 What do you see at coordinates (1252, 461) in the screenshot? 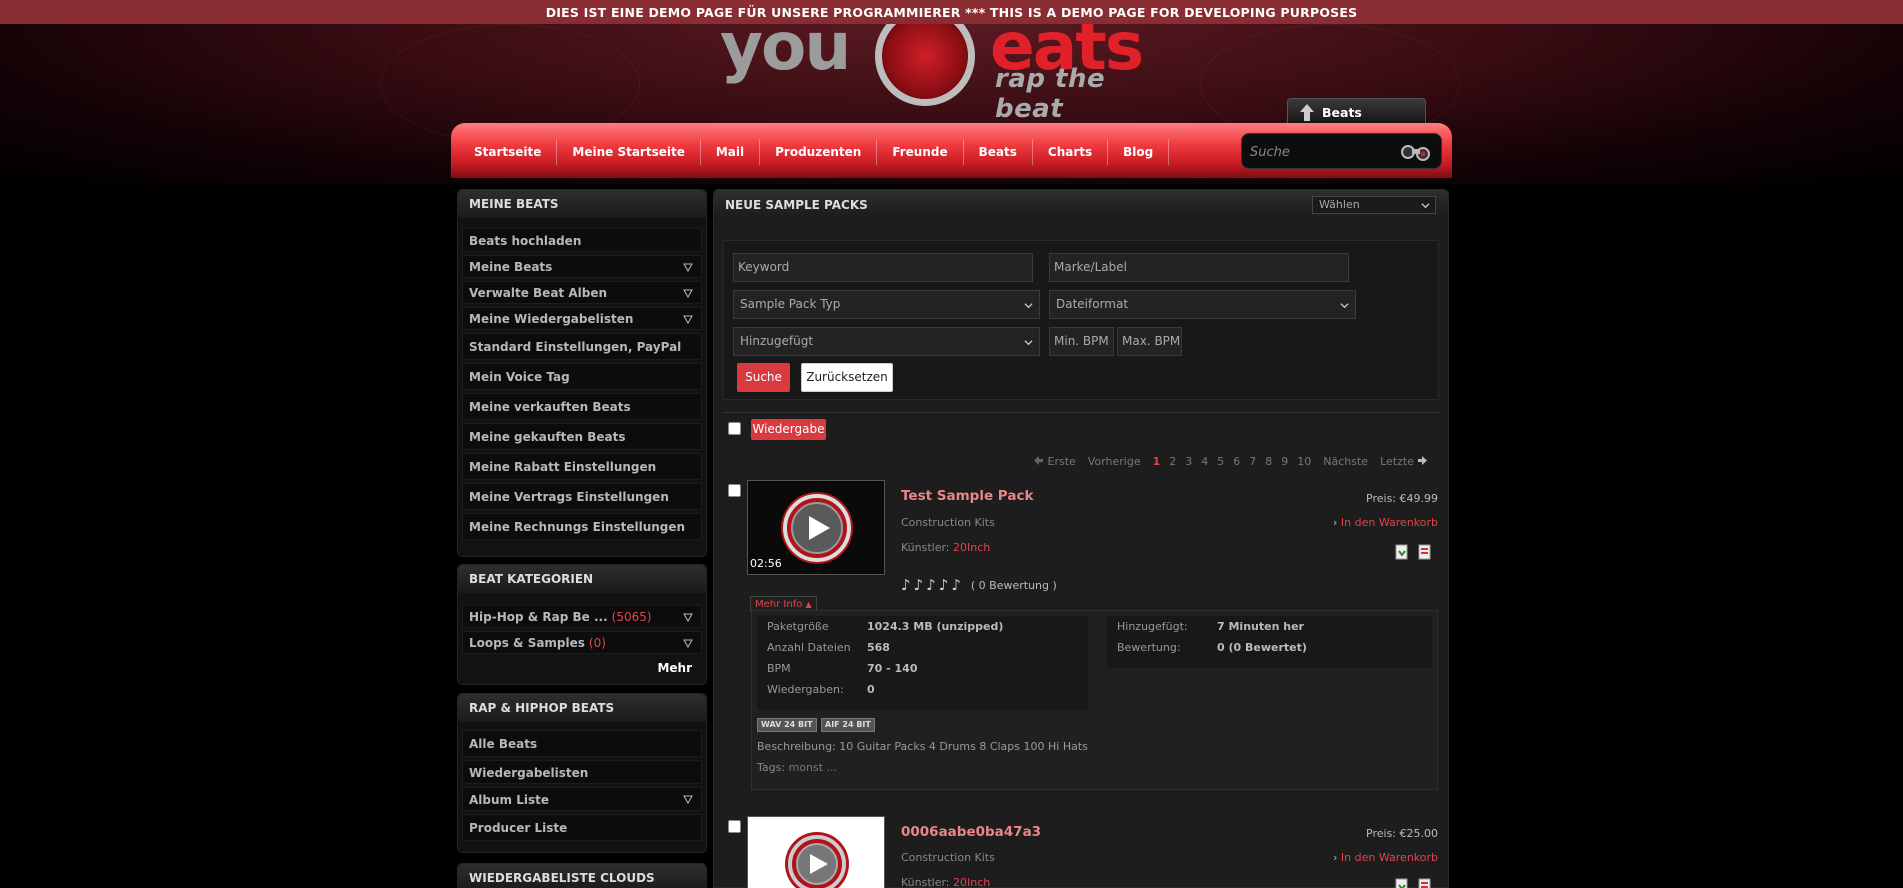
I see `pagination-page-7: 7` at bounding box center [1252, 461].